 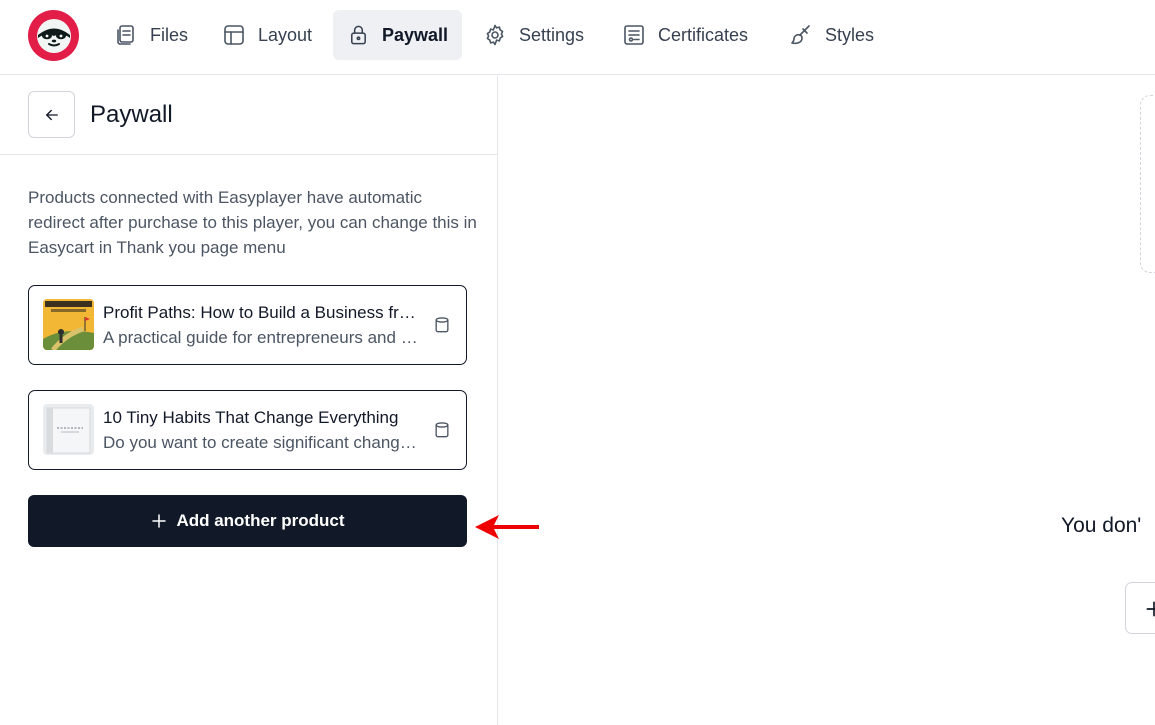 What do you see at coordinates (285, 34) in the screenshot?
I see `nav-layout-label: Layout` at bounding box center [285, 34].